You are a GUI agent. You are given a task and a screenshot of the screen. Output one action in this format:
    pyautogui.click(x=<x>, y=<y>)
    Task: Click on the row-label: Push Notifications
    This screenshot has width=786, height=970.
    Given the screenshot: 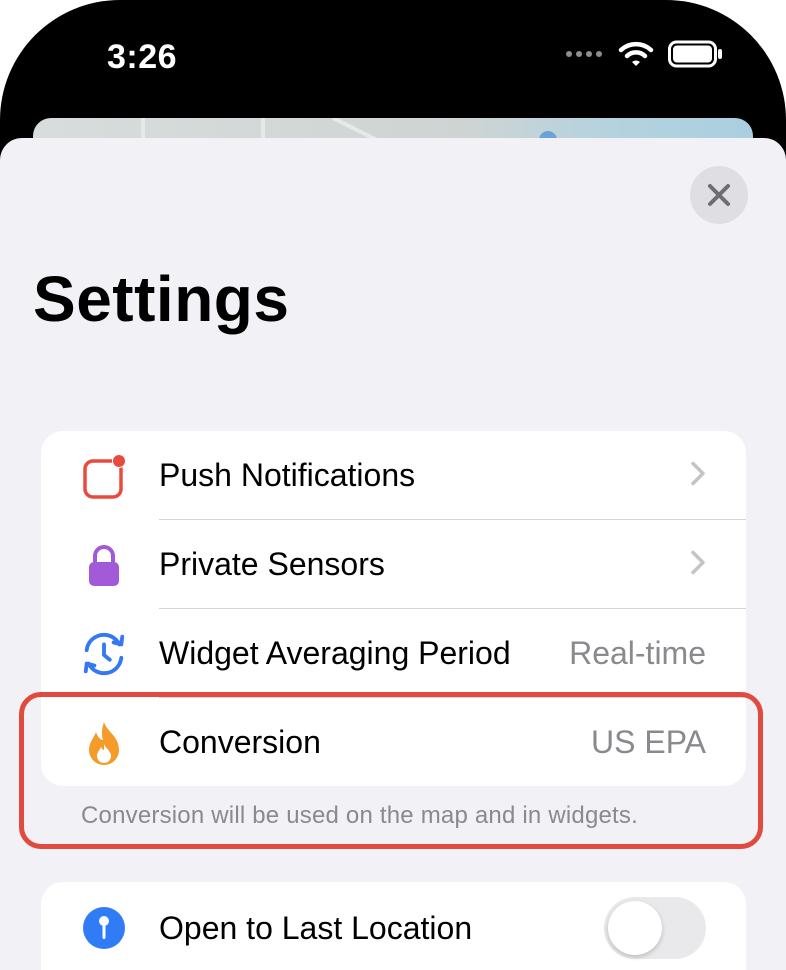 What is the action you would take?
    pyautogui.click(x=287, y=475)
    